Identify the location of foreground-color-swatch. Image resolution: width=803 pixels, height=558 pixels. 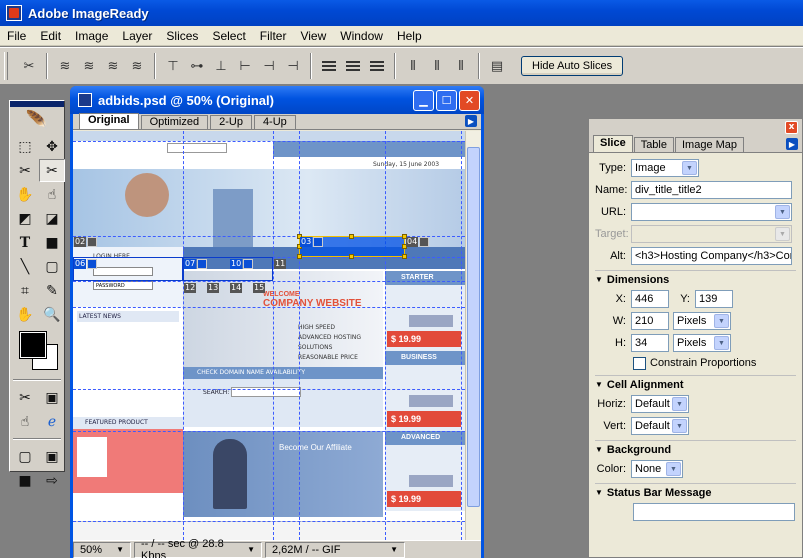
(33, 345).